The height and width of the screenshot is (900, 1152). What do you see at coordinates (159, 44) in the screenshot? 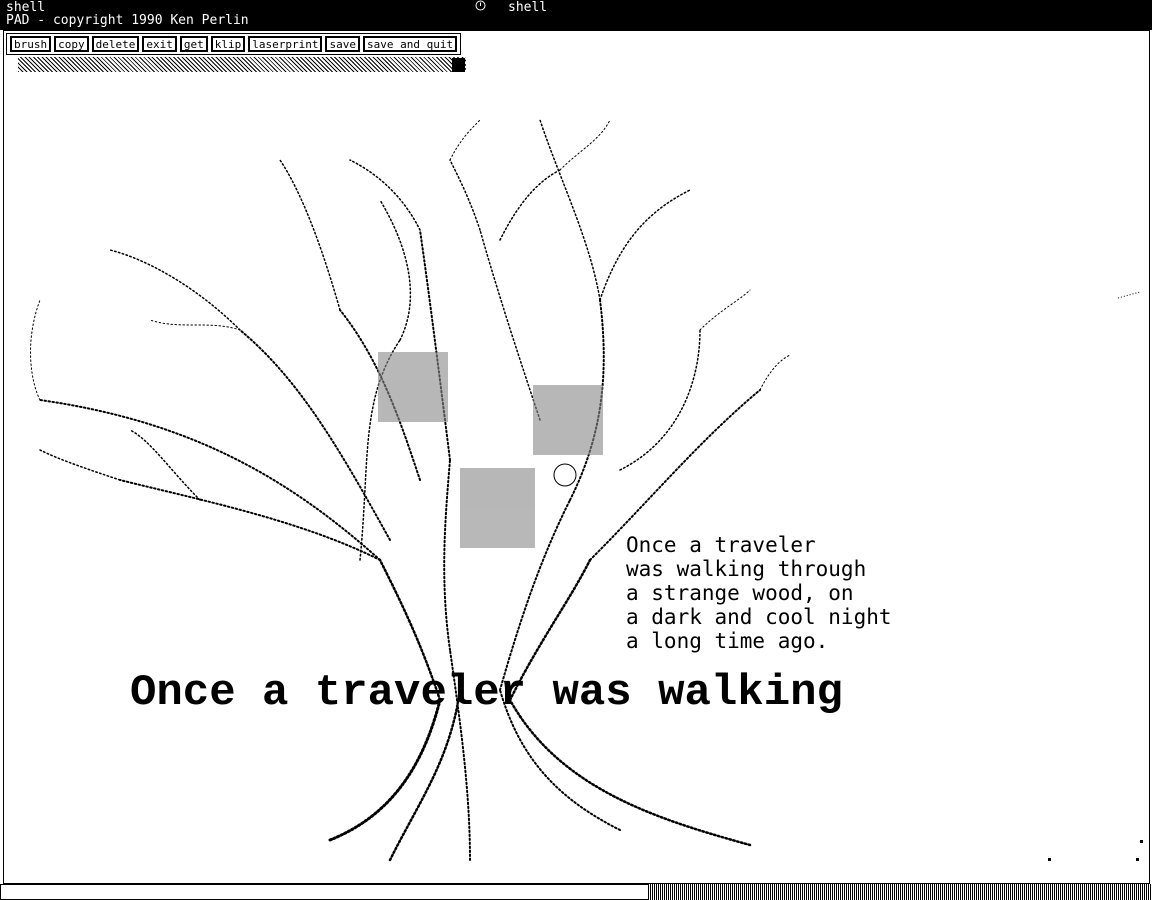
I see `exit-button: exit` at bounding box center [159, 44].